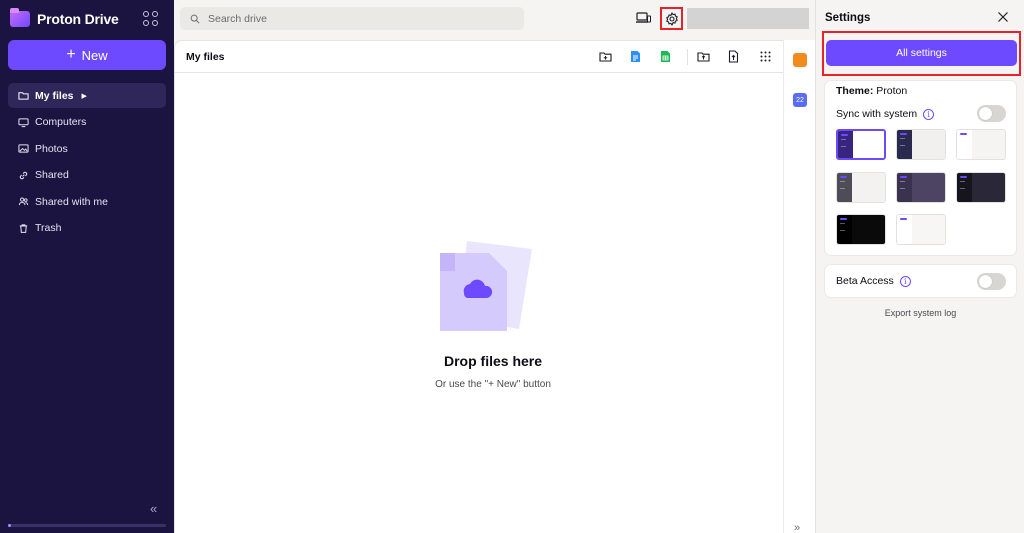  Describe the element at coordinates (153, 508) in the screenshot. I see `collapse-sidebar-icon: «` at that location.